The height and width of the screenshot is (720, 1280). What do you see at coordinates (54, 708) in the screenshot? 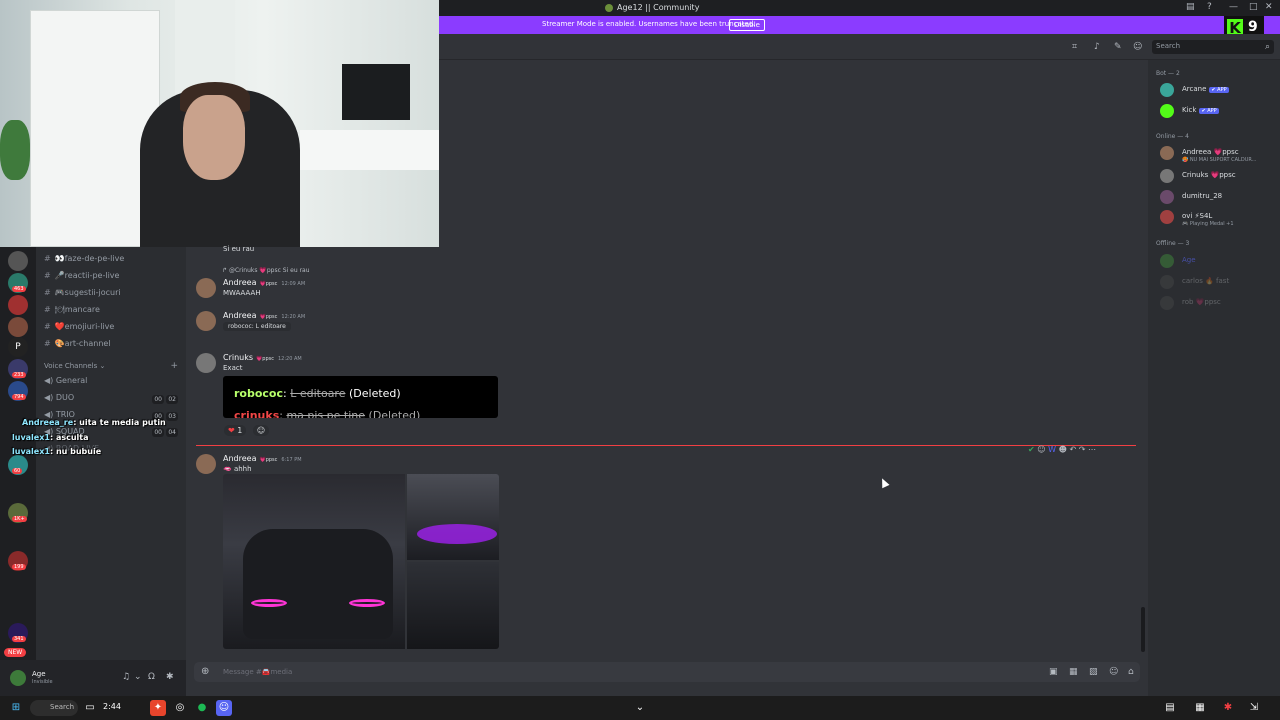
I see `taskbar-search: Search` at bounding box center [54, 708].